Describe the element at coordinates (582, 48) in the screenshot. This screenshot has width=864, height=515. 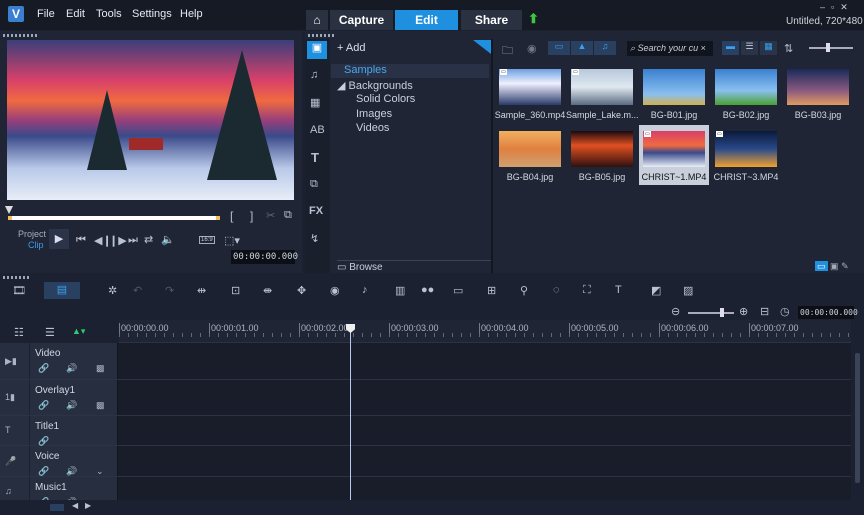
I see `filter-photo-button: ▲` at that location.